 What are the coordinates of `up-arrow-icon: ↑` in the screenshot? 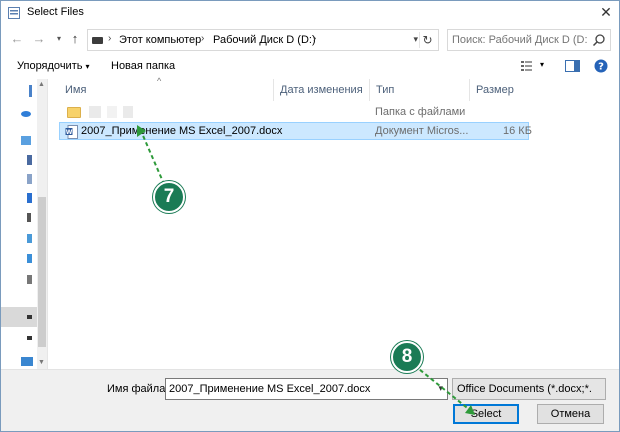 It's located at (75, 39).